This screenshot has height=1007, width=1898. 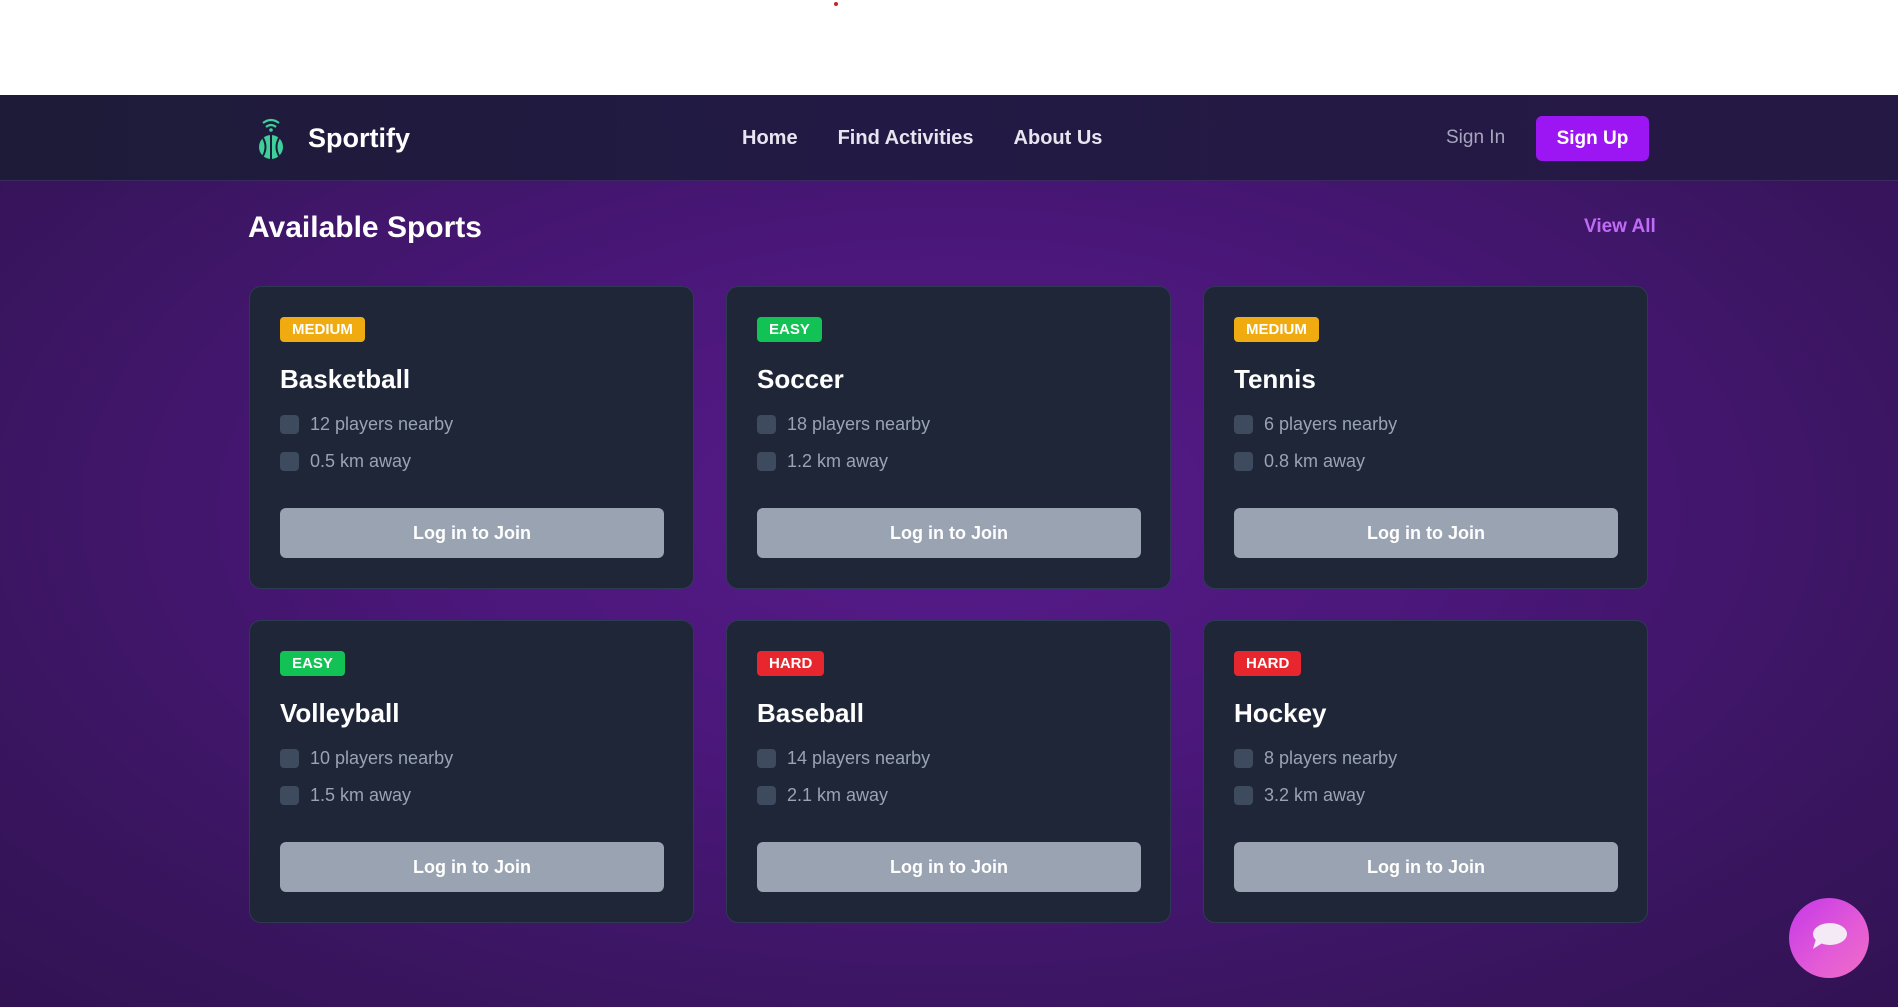 What do you see at coordinates (359, 137) in the screenshot?
I see `brand-name: Sportify` at bounding box center [359, 137].